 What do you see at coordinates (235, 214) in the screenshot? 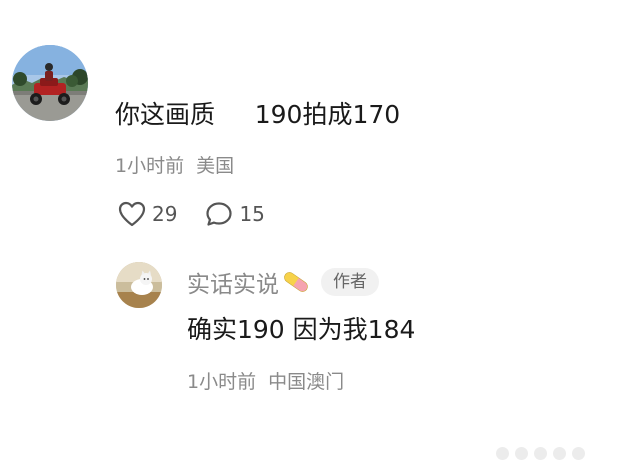
I see `reply-count-button: 15` at bounding box center [235, 214].